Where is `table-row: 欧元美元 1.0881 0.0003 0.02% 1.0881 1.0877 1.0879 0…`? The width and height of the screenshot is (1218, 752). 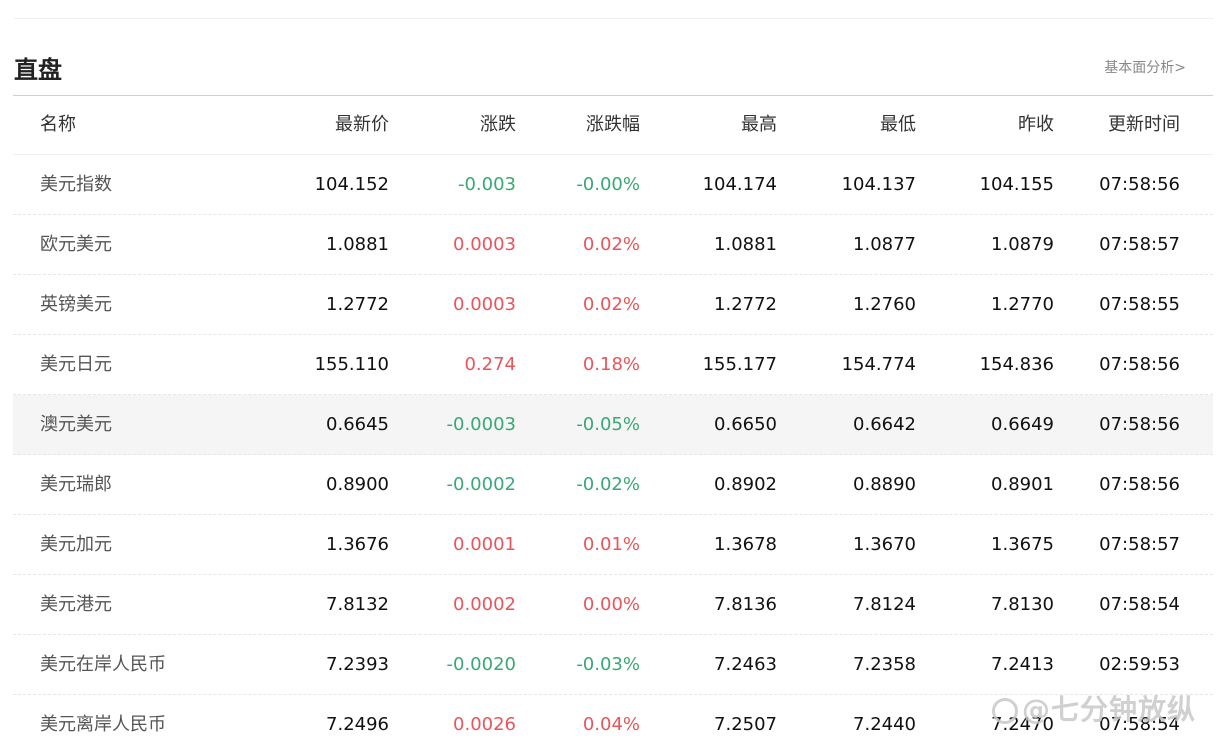
table-row: 欧元美元 1.0881 0.0003 0.02% 1.0881 1.0877 1.0879 0… is located at coordinates (613, 245).